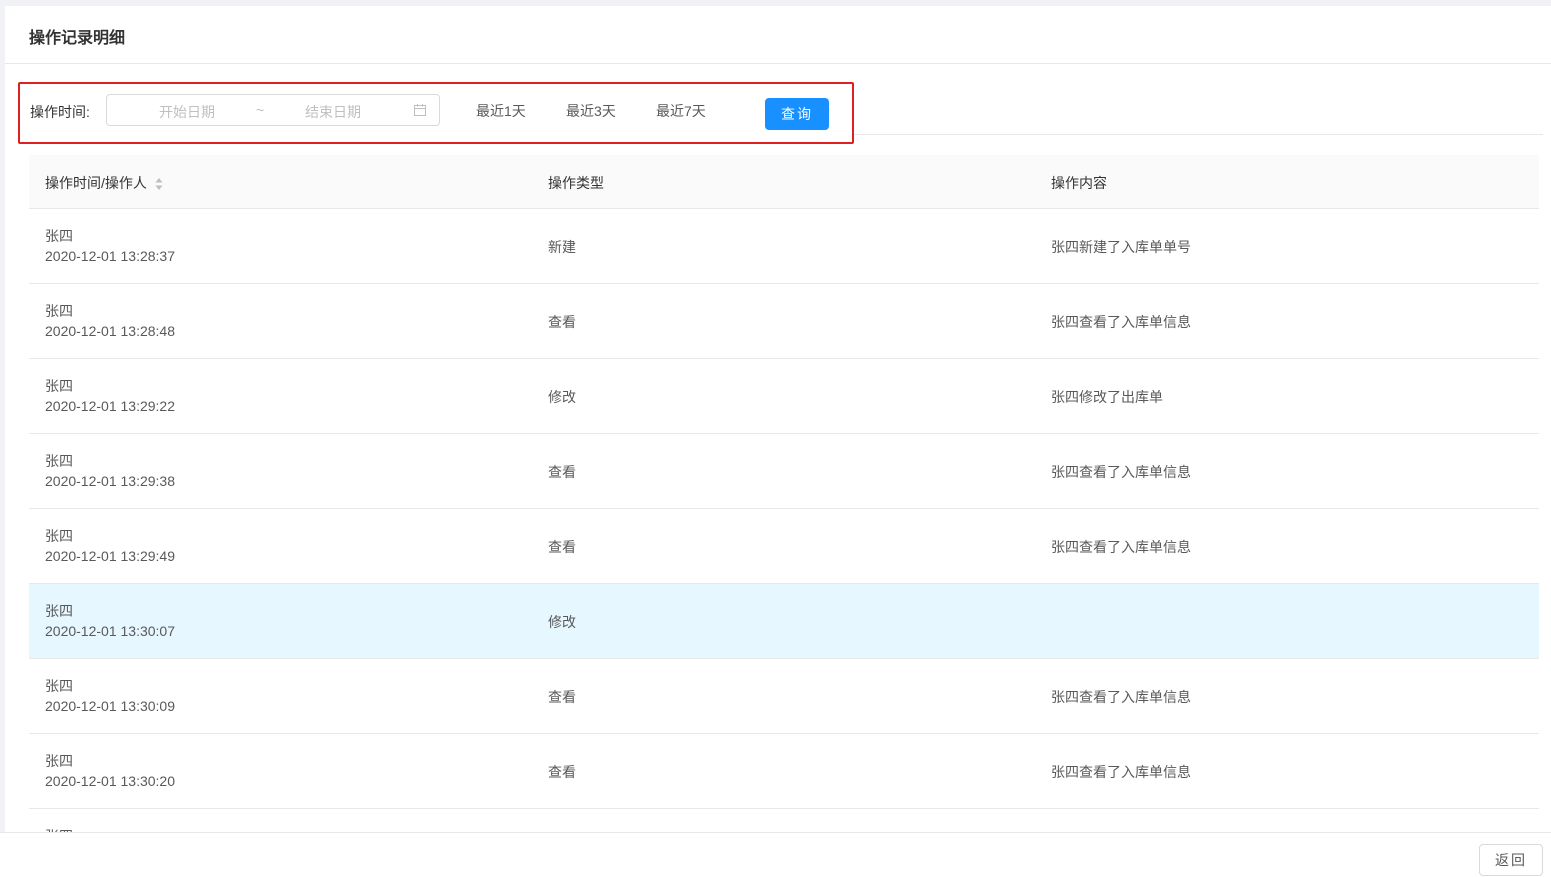 The width and height of the screenshot is (1551, 877). What do you see at coordinates (681, 111) in the screenshot?
I see `quick-range-7-days: 最近7天` at bounding box center [681, 111].